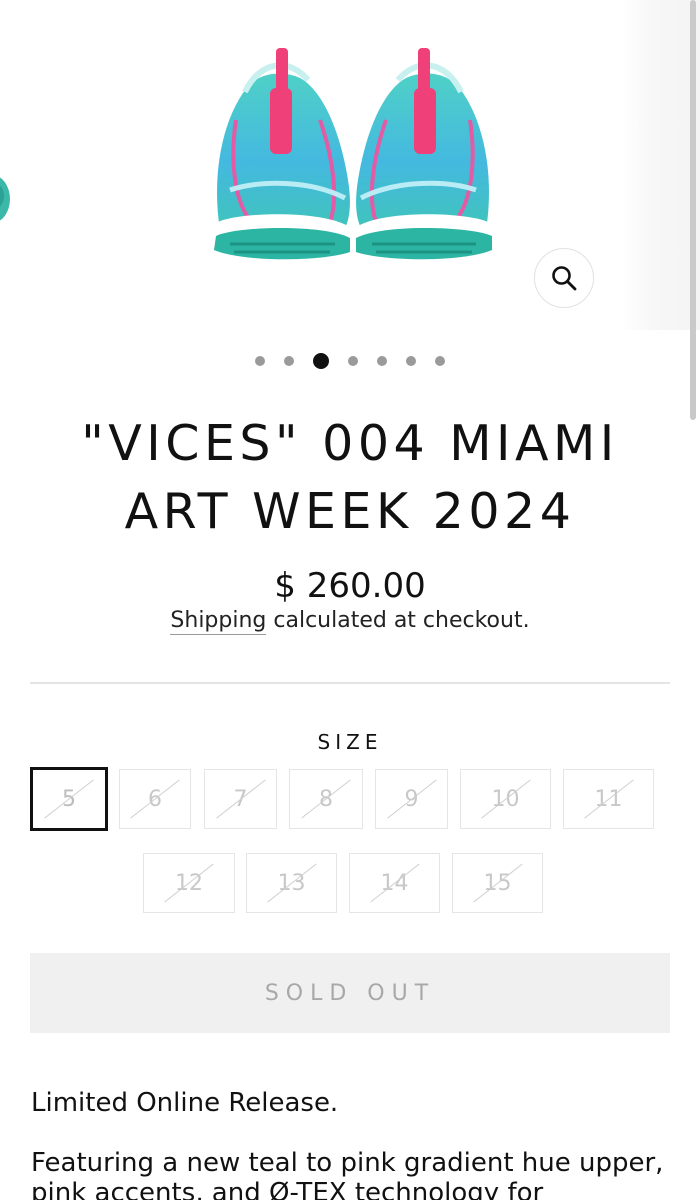 This screenshot has height=1200, width=700. I want to click on next-image-peek, so click(661, 165).